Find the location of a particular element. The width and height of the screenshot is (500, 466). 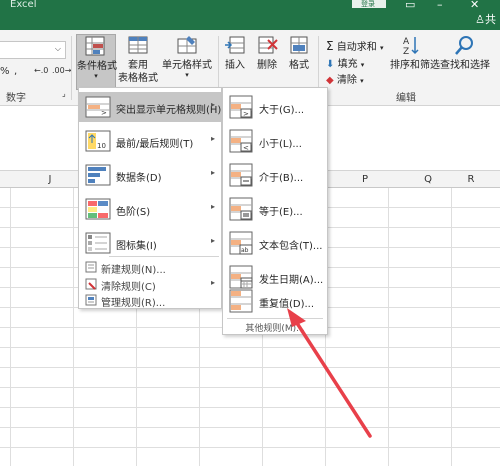

delete-cells-icon is located at coordinates (268, 45).